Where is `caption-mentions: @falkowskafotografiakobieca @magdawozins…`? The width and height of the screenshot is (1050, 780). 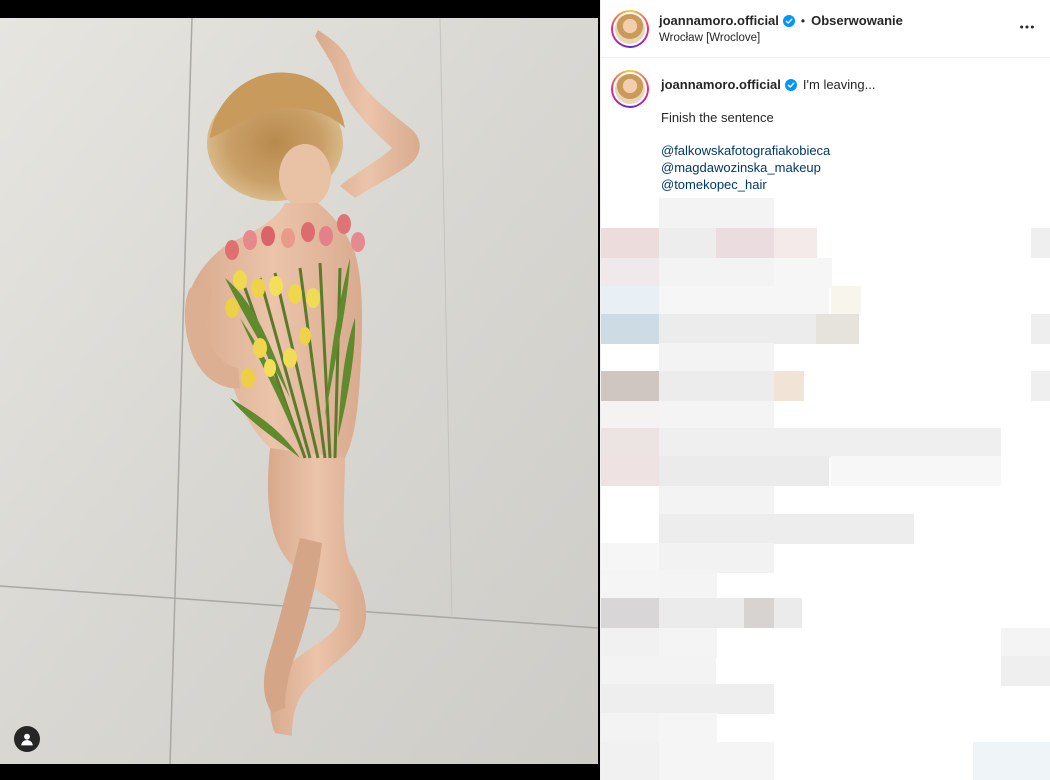 caption-mentions: @falkowskafotografiakobieca @magdawozins… is located at coordinates (768, 167).